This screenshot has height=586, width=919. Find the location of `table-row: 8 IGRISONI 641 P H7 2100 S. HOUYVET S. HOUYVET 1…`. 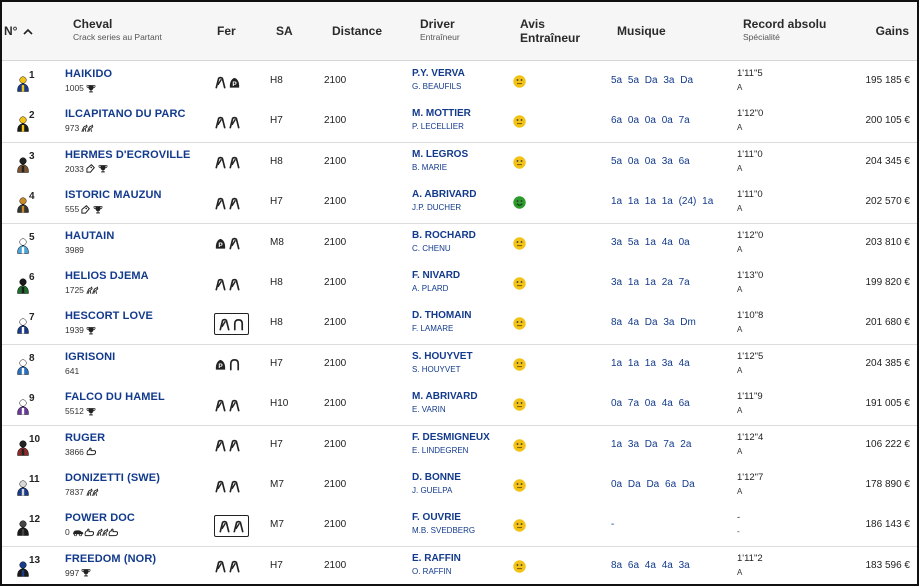

table-row: 8 IGRISONI 641 P H7 2100 S. HOUYVET S. HOUYVET 1… is located at coordinates (459, 365).